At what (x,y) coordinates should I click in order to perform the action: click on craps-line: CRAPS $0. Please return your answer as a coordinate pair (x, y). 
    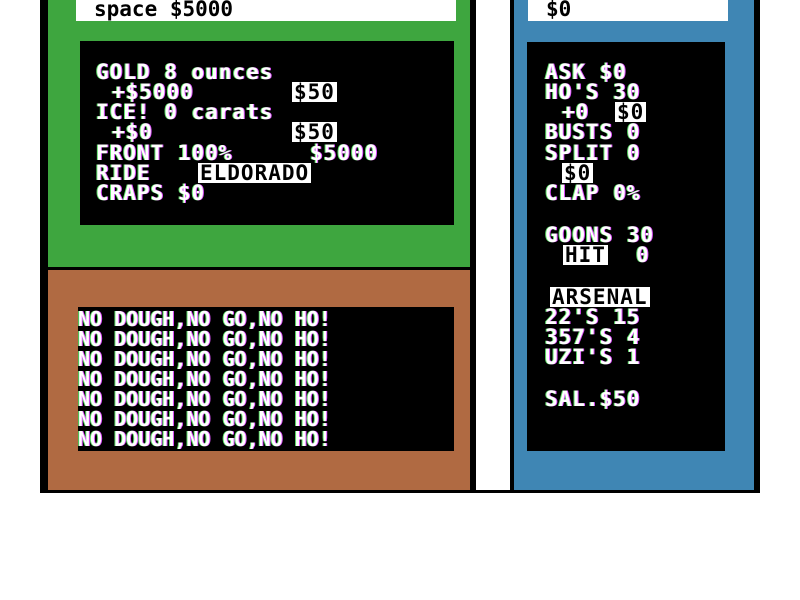
    Looking at the image, I should click on (151, 193).